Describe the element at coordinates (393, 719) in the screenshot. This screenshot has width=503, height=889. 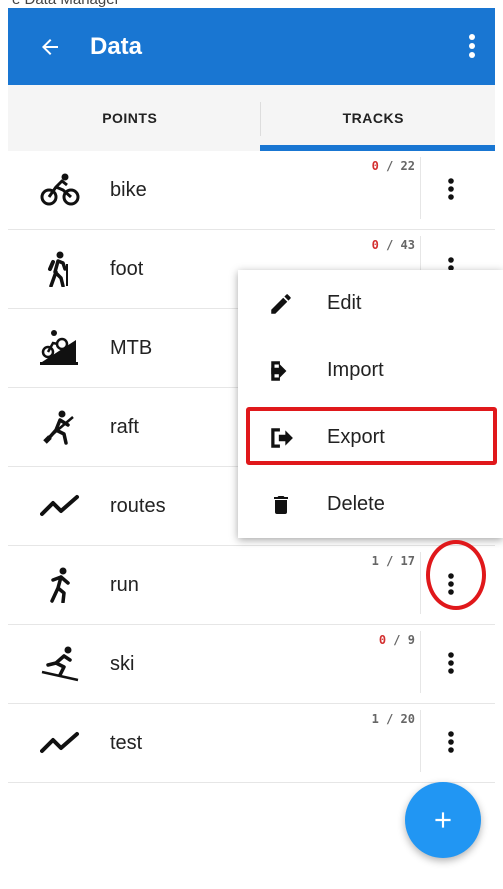
I see `track-count: 1 / 20` at that location.